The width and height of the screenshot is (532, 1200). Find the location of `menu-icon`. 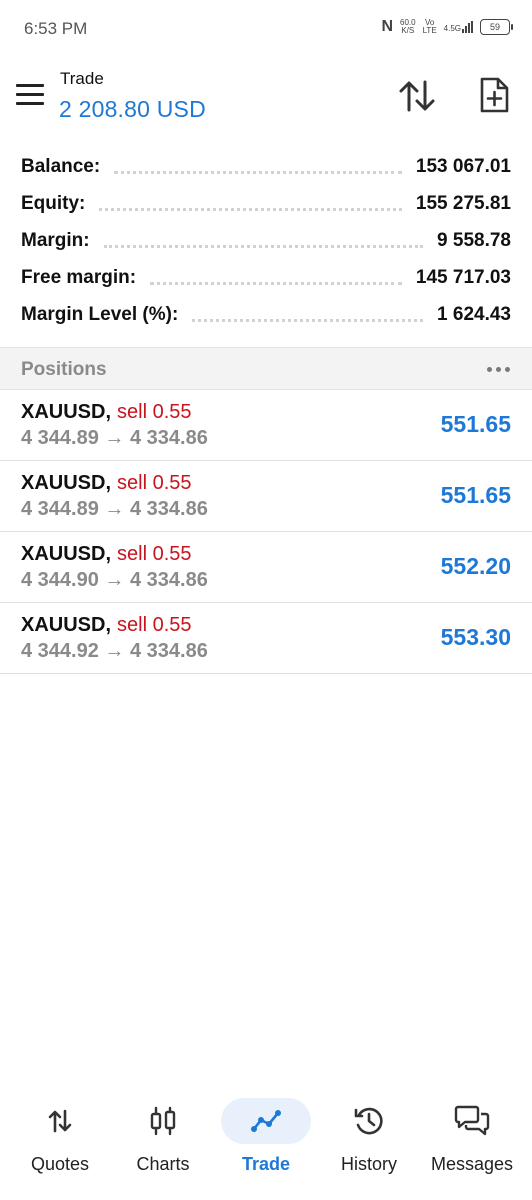

menu-icon is located at coordinates (30, 95).